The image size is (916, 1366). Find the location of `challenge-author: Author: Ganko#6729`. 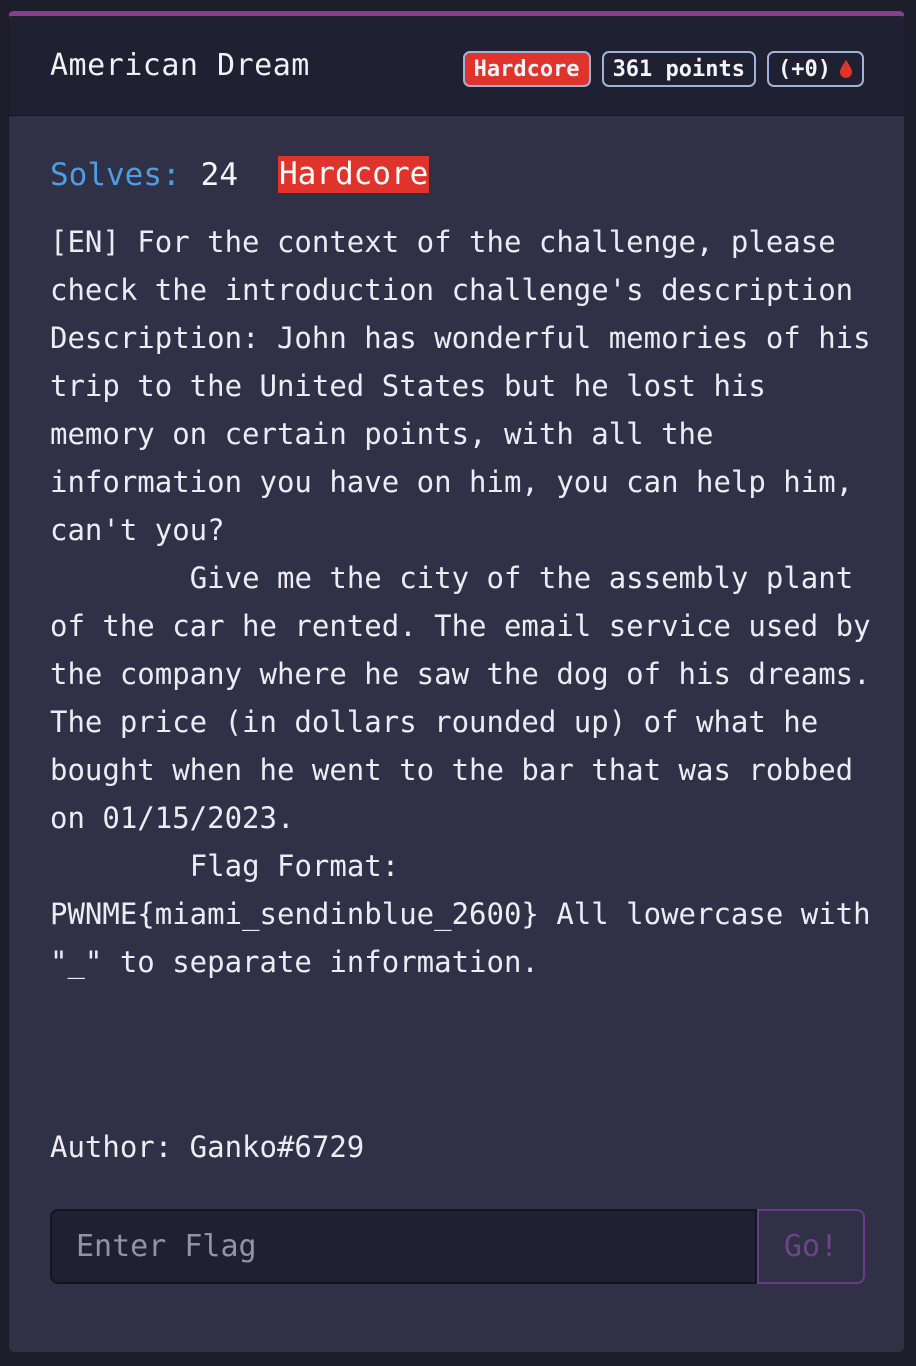

challenge-author: Author: Ganko#6729 is located at coordinates (207, 1147).